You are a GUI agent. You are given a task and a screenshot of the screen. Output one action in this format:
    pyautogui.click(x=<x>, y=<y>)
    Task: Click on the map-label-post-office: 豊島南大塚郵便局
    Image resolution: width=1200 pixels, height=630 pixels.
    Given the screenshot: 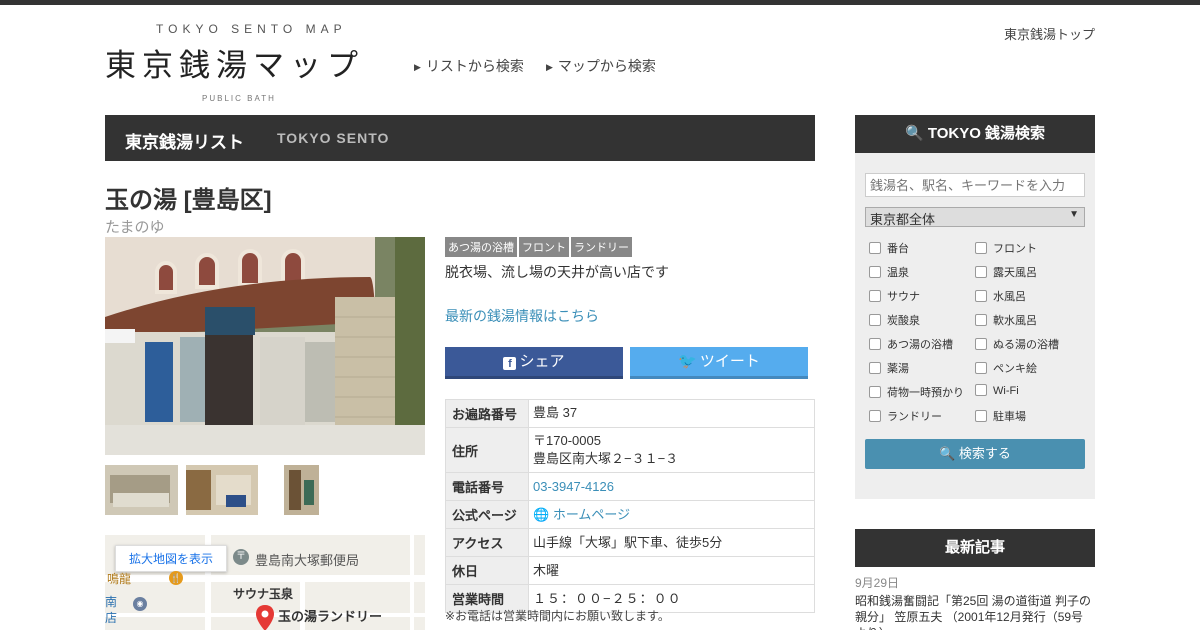 What is the action you would take?
    pyautogui.click(x=307, y=560)
    